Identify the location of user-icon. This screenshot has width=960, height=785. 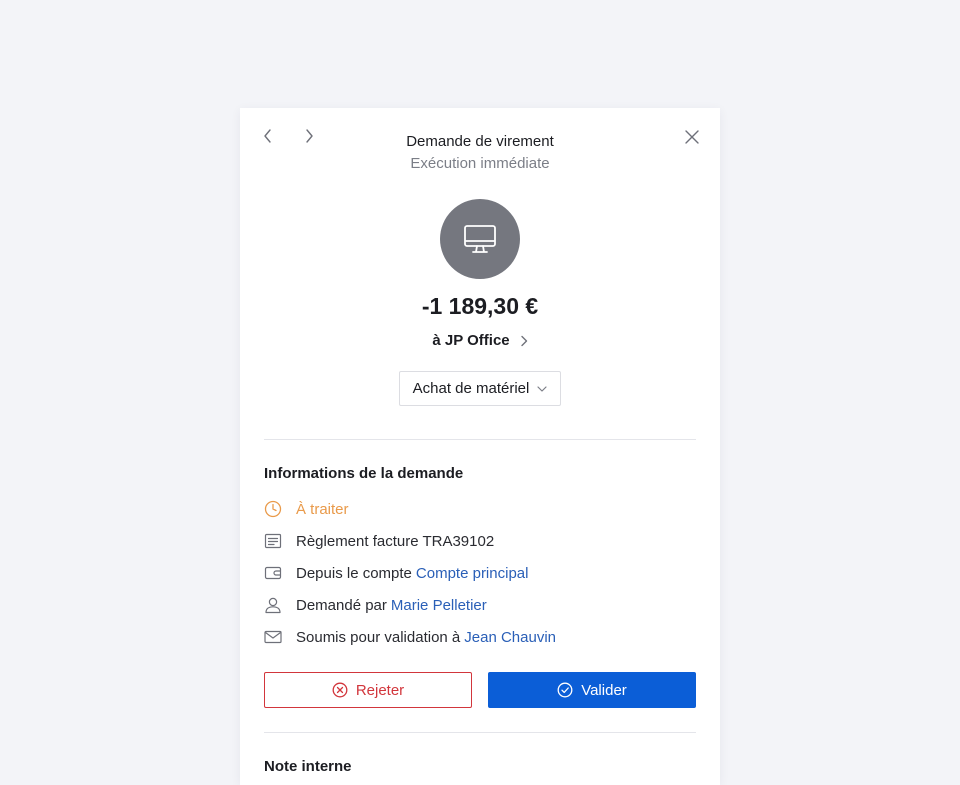
(276, 605).